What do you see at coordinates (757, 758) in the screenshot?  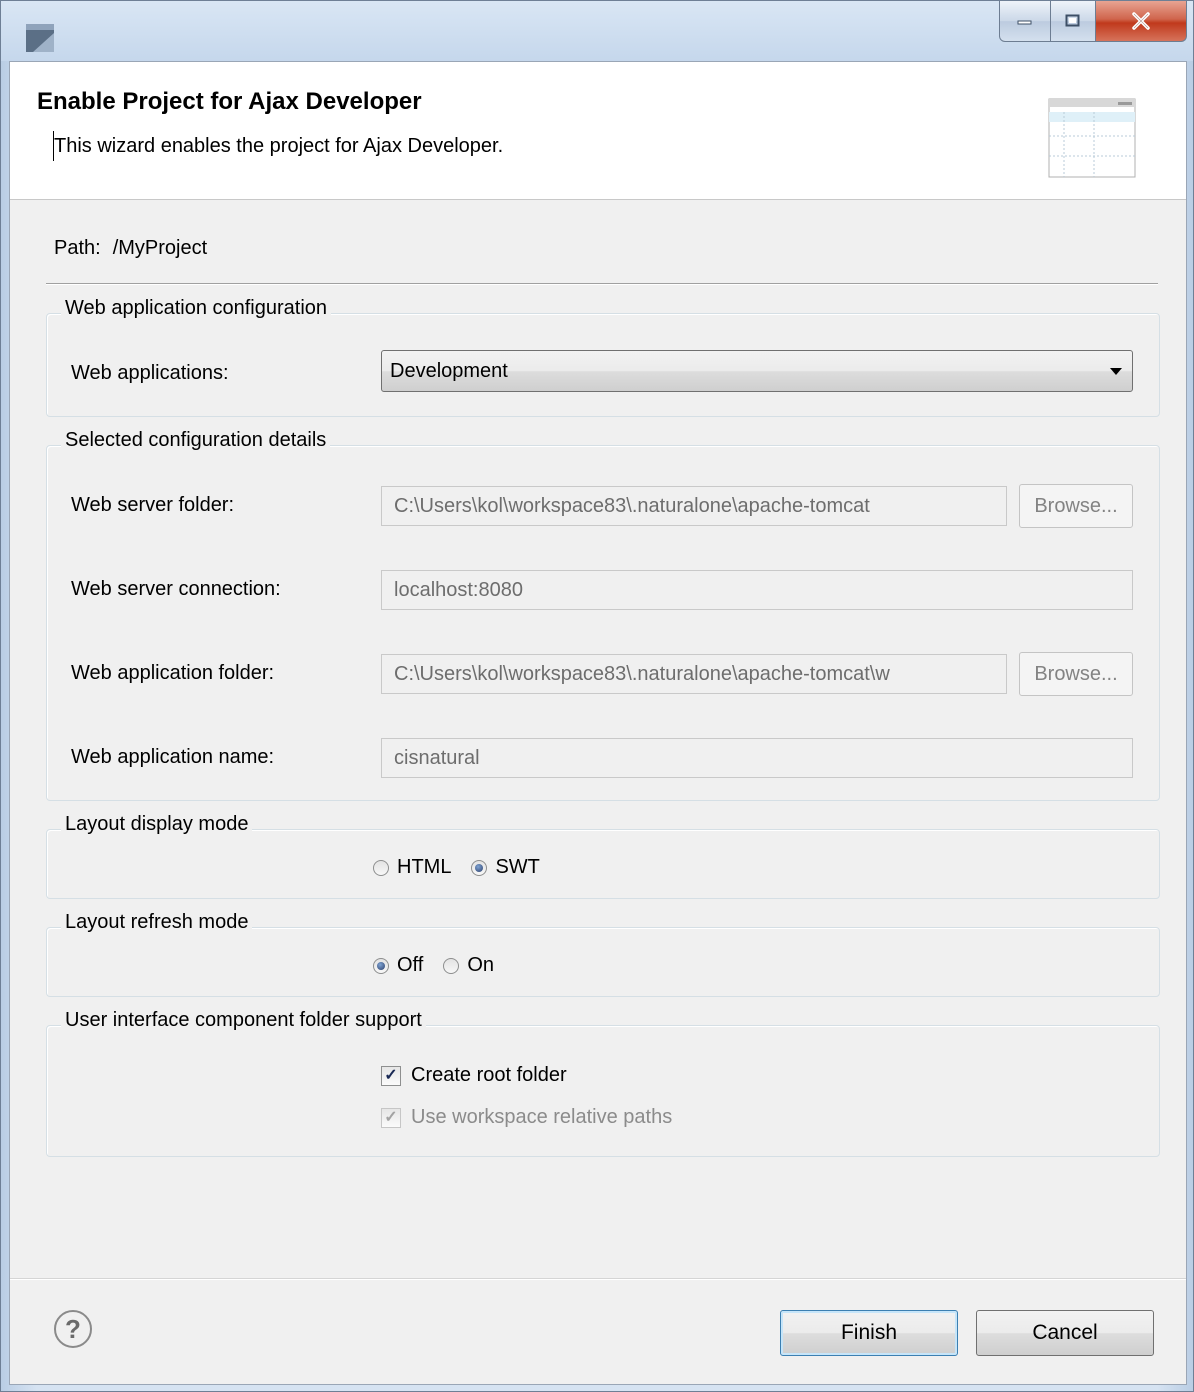 I see `web-application-name-field: cisnatural` at bounding box center [757, 758].